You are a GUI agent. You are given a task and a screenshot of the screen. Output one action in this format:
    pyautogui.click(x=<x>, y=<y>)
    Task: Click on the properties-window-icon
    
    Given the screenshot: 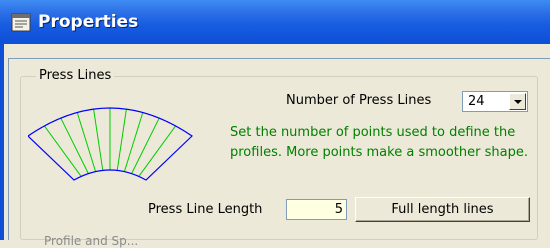 What is the action you would take?
    pyautogui.click(x=21, y=22)
    